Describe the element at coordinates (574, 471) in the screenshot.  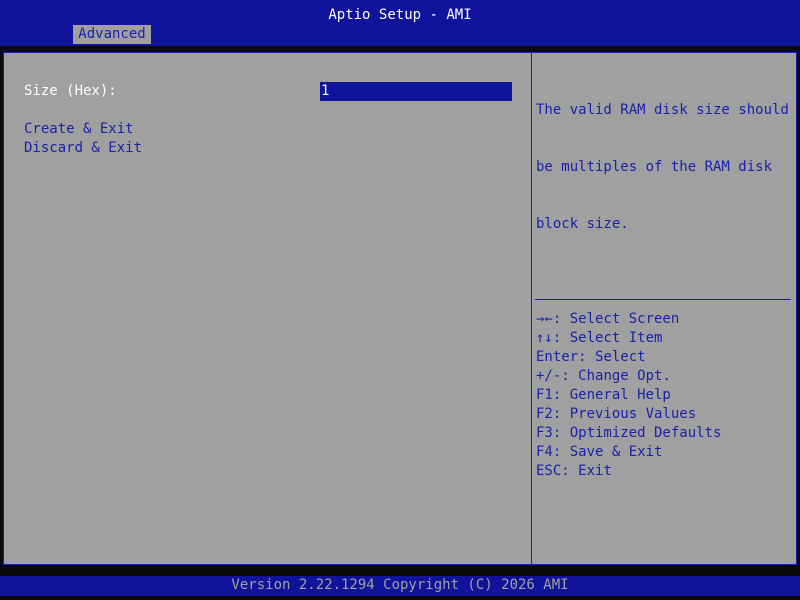
I see `key-esc: ESC: Exit` at that location.